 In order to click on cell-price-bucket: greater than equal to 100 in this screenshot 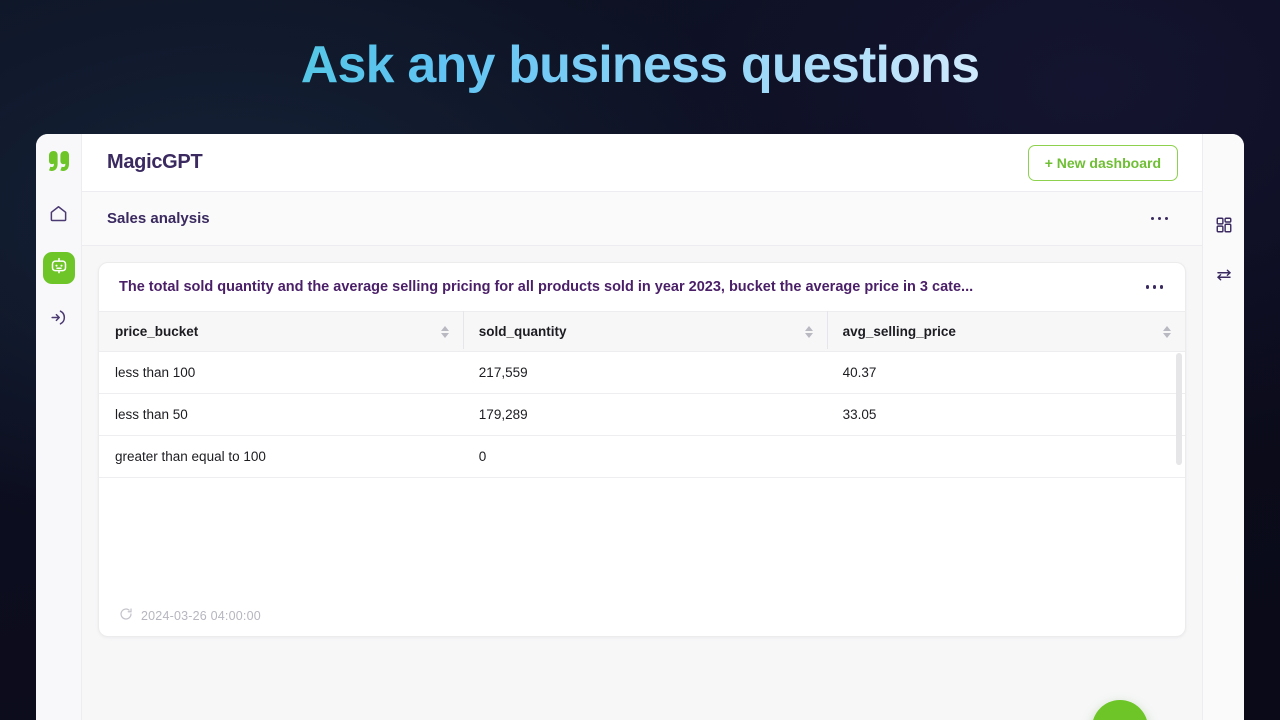, I will do `click(281, 456)`.